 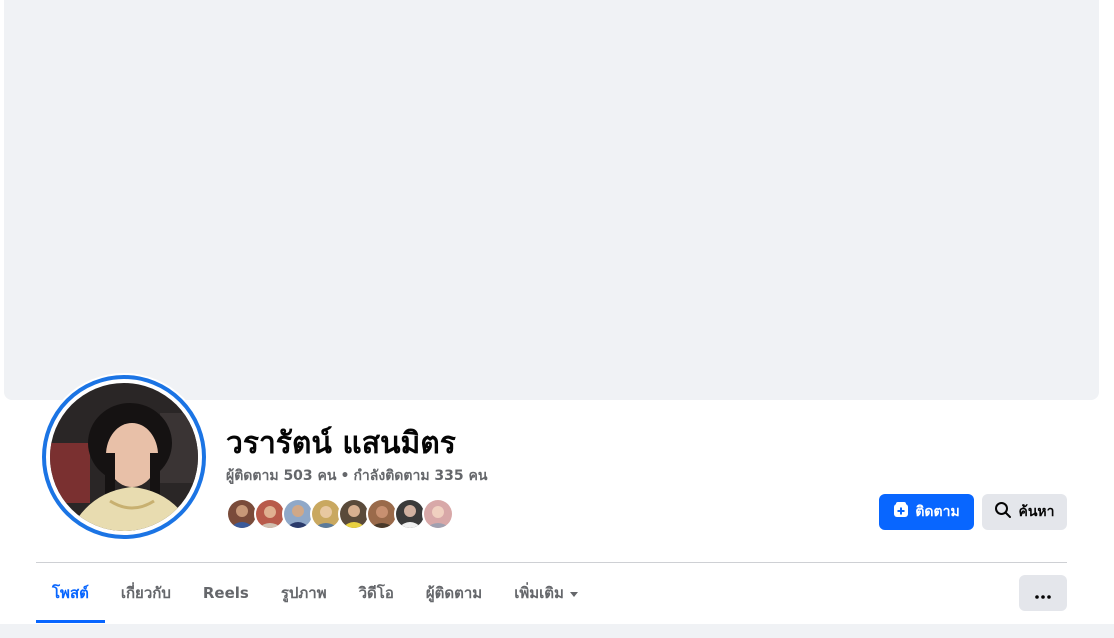 What do you see at coordinates (438, 514) in the screenshot?
I see `friend-avatar-icon` at bounding box center [438, 514].